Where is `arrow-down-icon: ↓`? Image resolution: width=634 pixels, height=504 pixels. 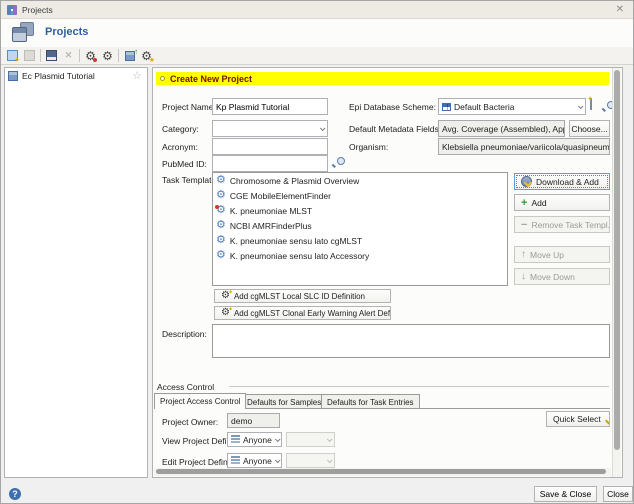 arrow-down-icon: ↓ is located at coordinates (523, 276).